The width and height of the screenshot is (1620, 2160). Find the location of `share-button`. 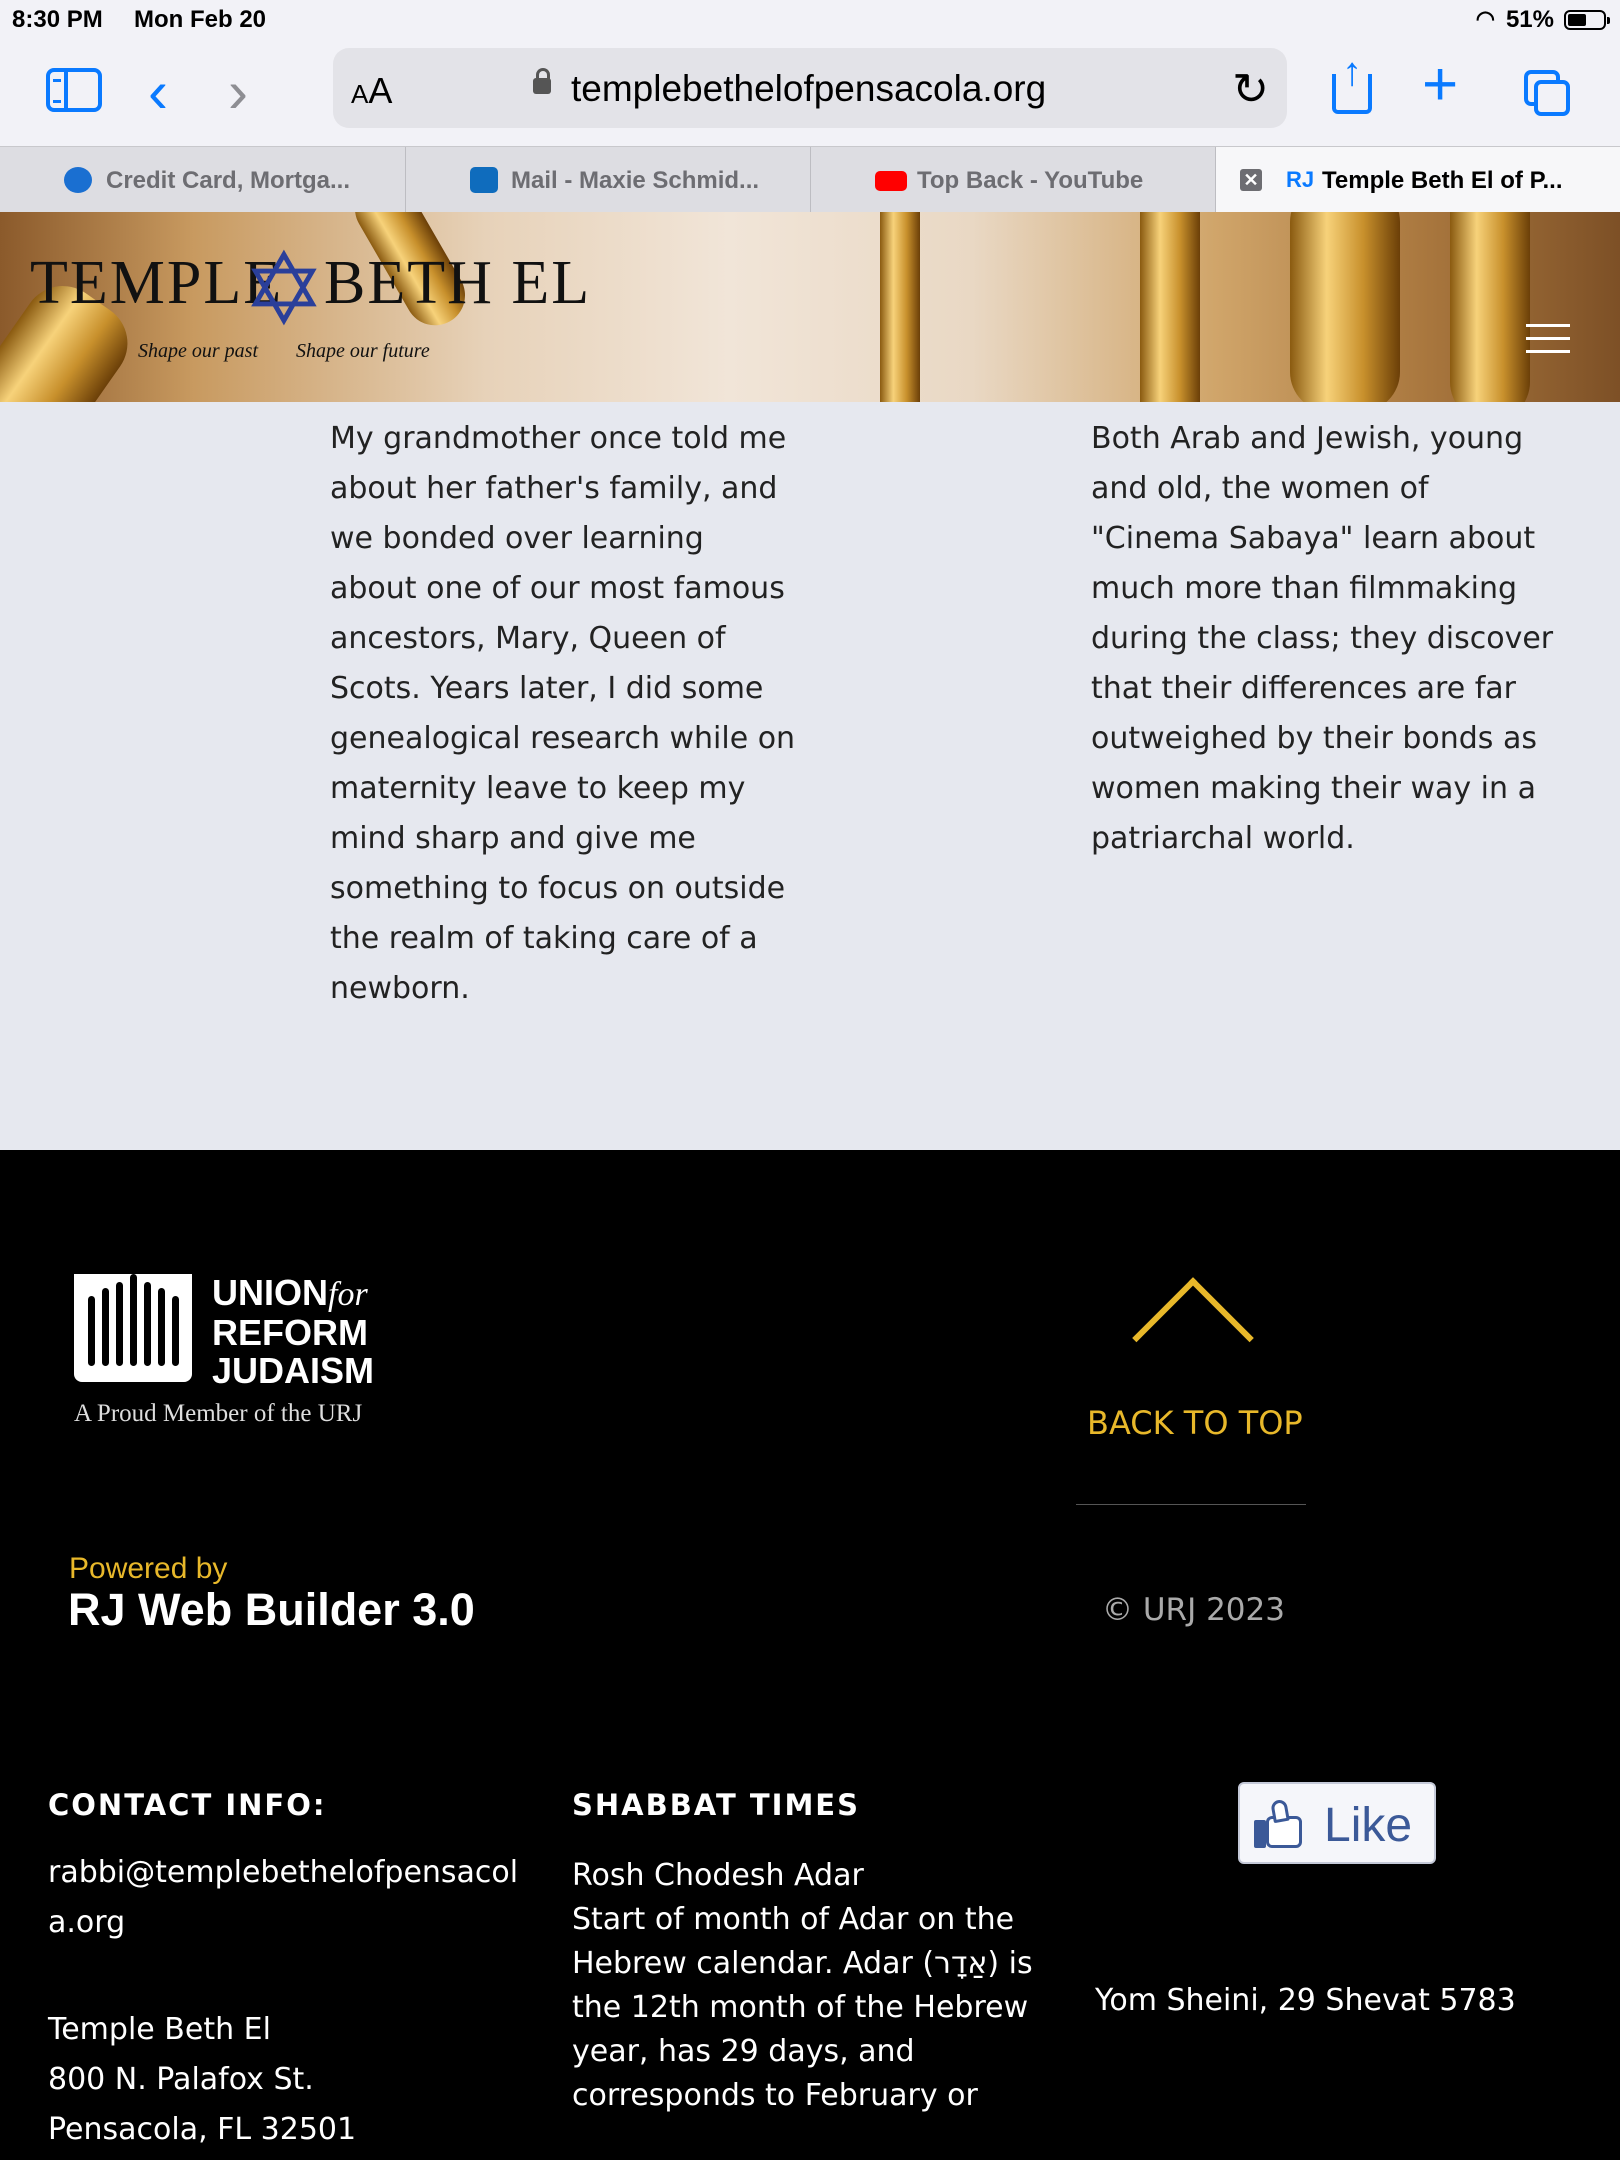

share-button is located at coordinates (1352, 94).